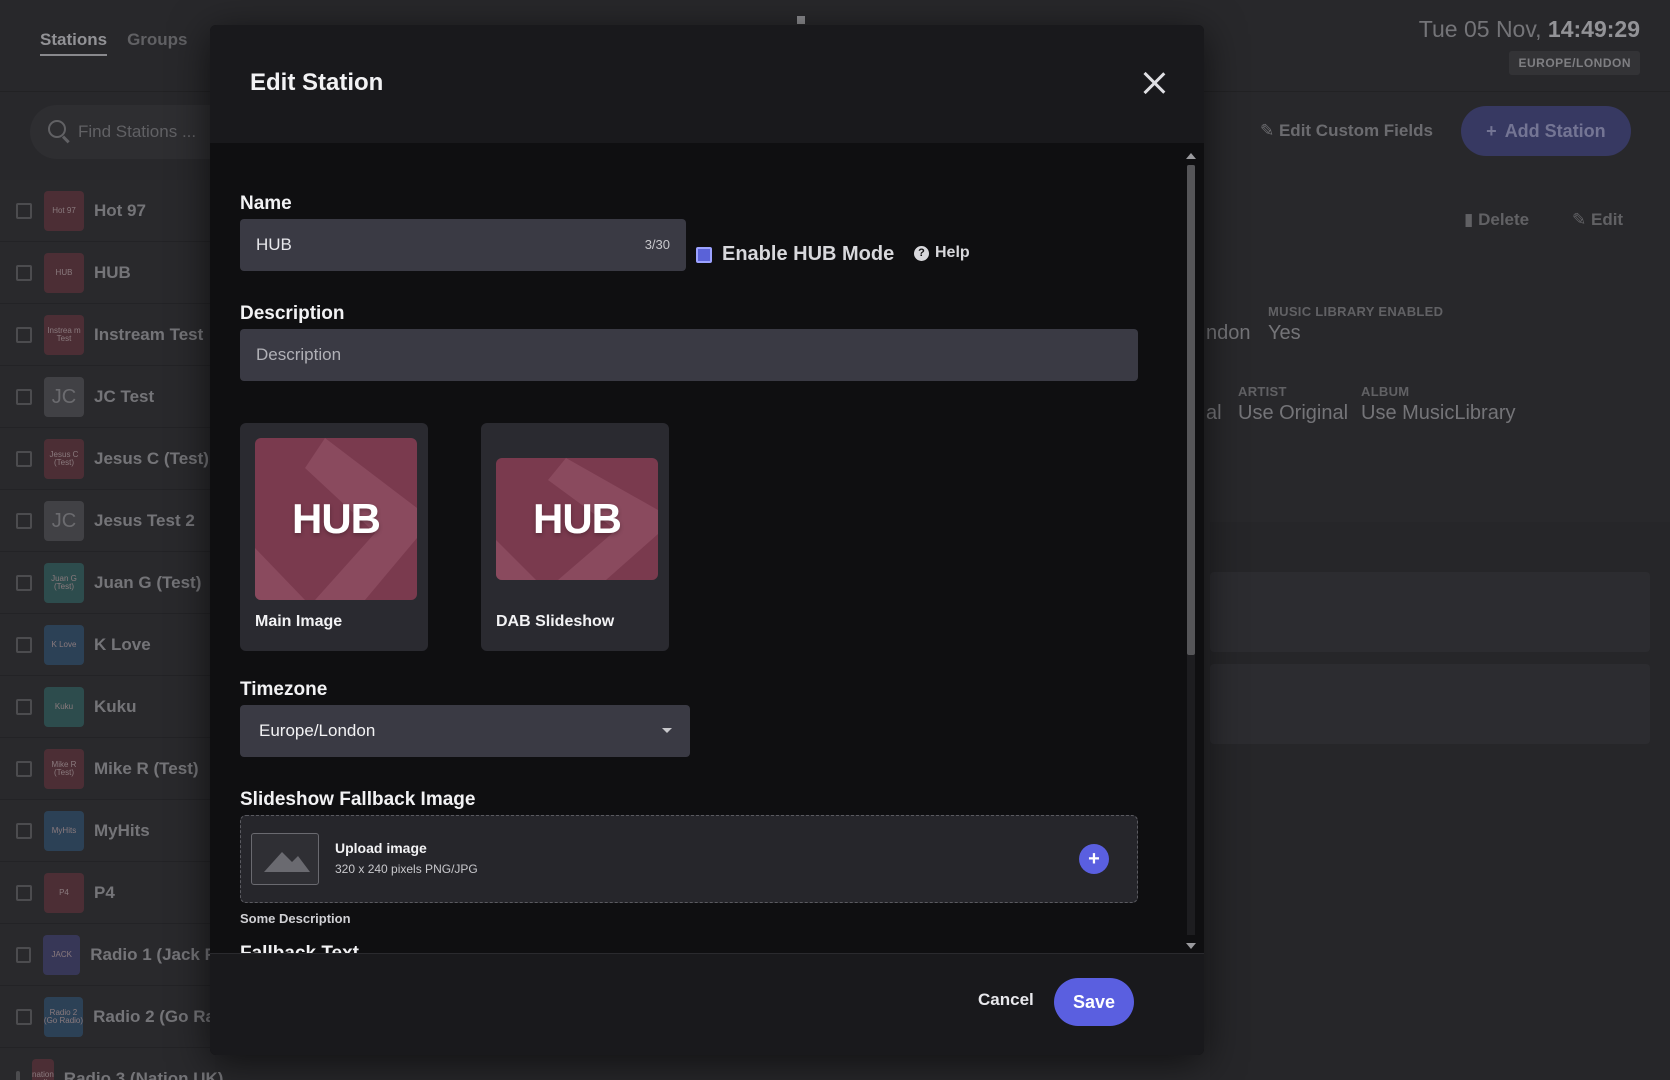 The height and width of the screenshot is (1080, 1670). I want to click on mountain-icon, so click(287, 862).